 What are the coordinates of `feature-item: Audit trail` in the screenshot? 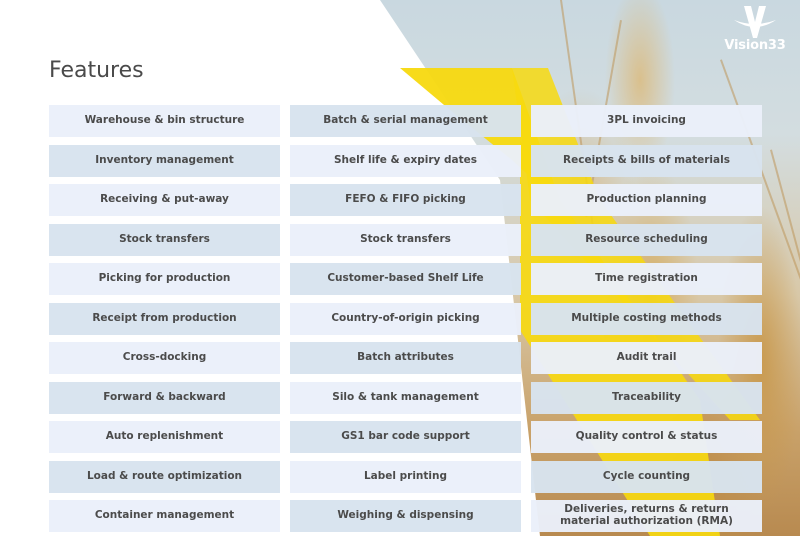 It's located at (646, 358).